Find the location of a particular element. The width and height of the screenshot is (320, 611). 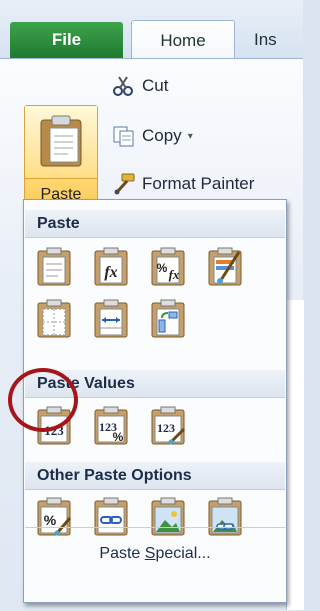

transpose-icon is located at coordinates (168, 319).